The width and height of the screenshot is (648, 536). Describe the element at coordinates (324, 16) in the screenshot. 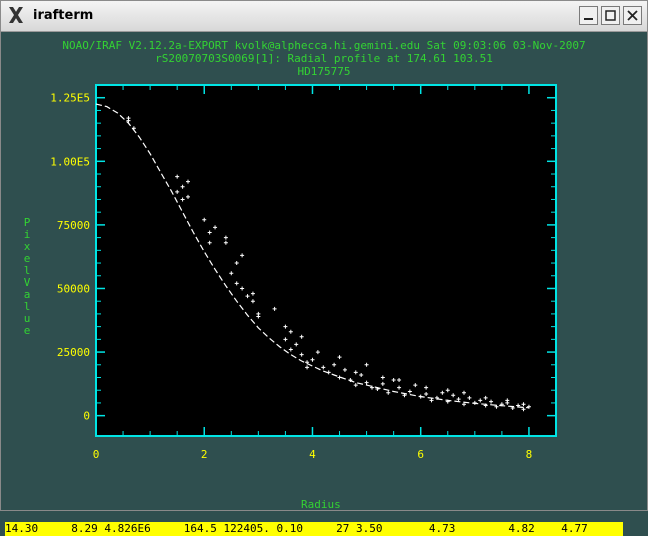

I see `title-bar: irafterm` at that location.